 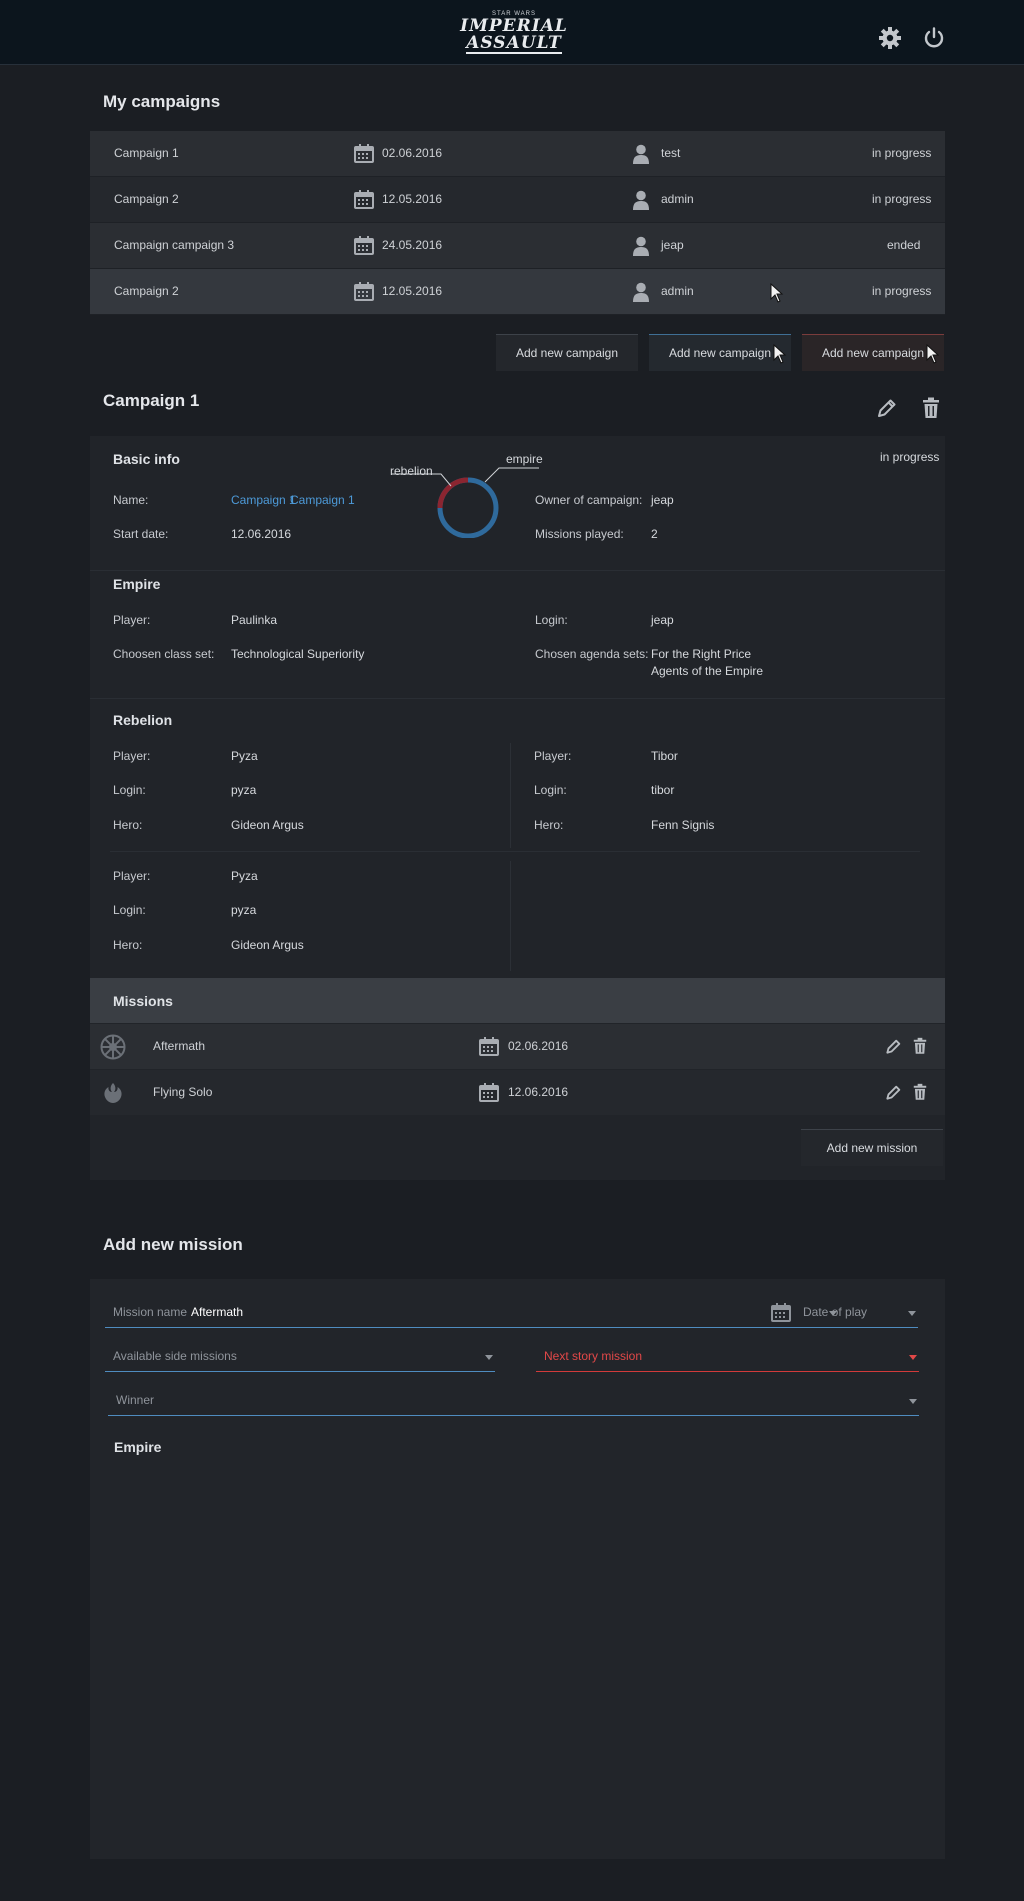 What do you see at coordinates (904, 245) in the screenshot?
I see `campaign-status: ended` at bounding box center [904, 245].